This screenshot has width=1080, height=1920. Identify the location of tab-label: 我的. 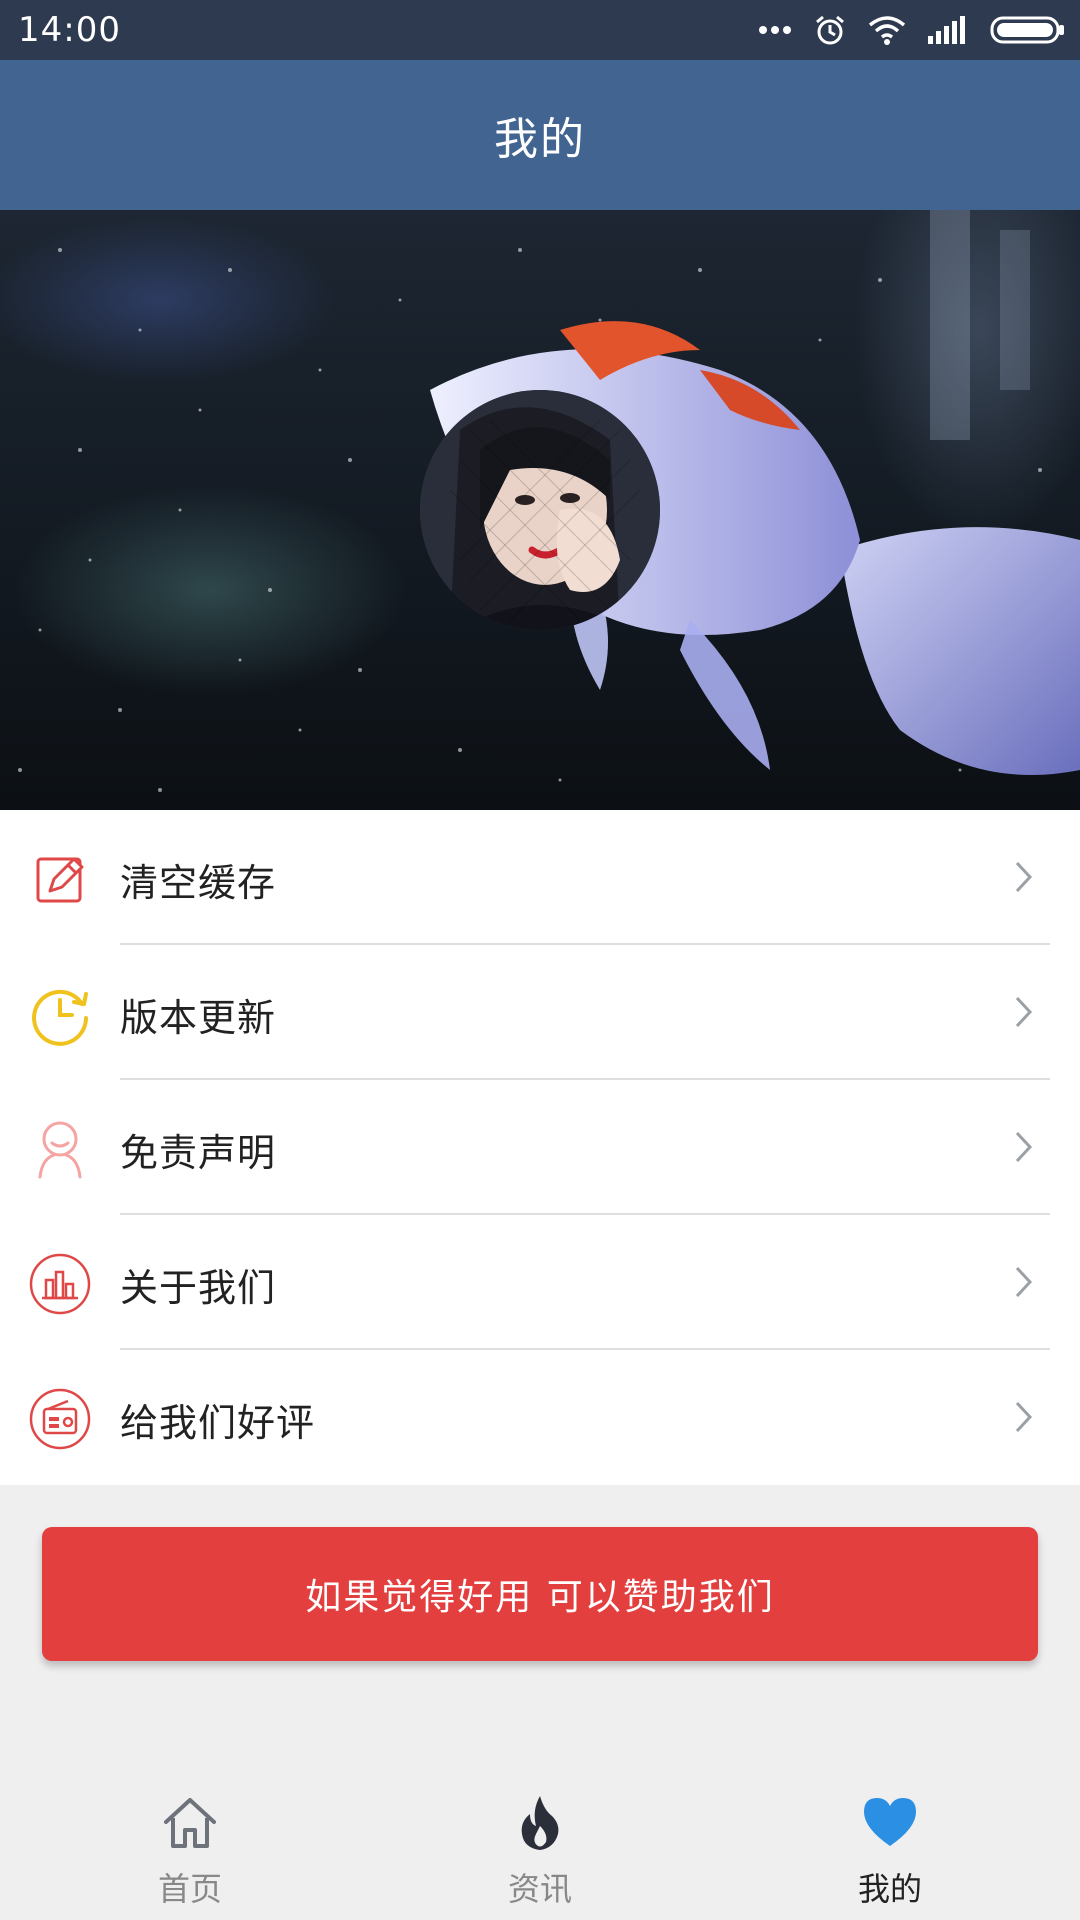
(889, 1889).